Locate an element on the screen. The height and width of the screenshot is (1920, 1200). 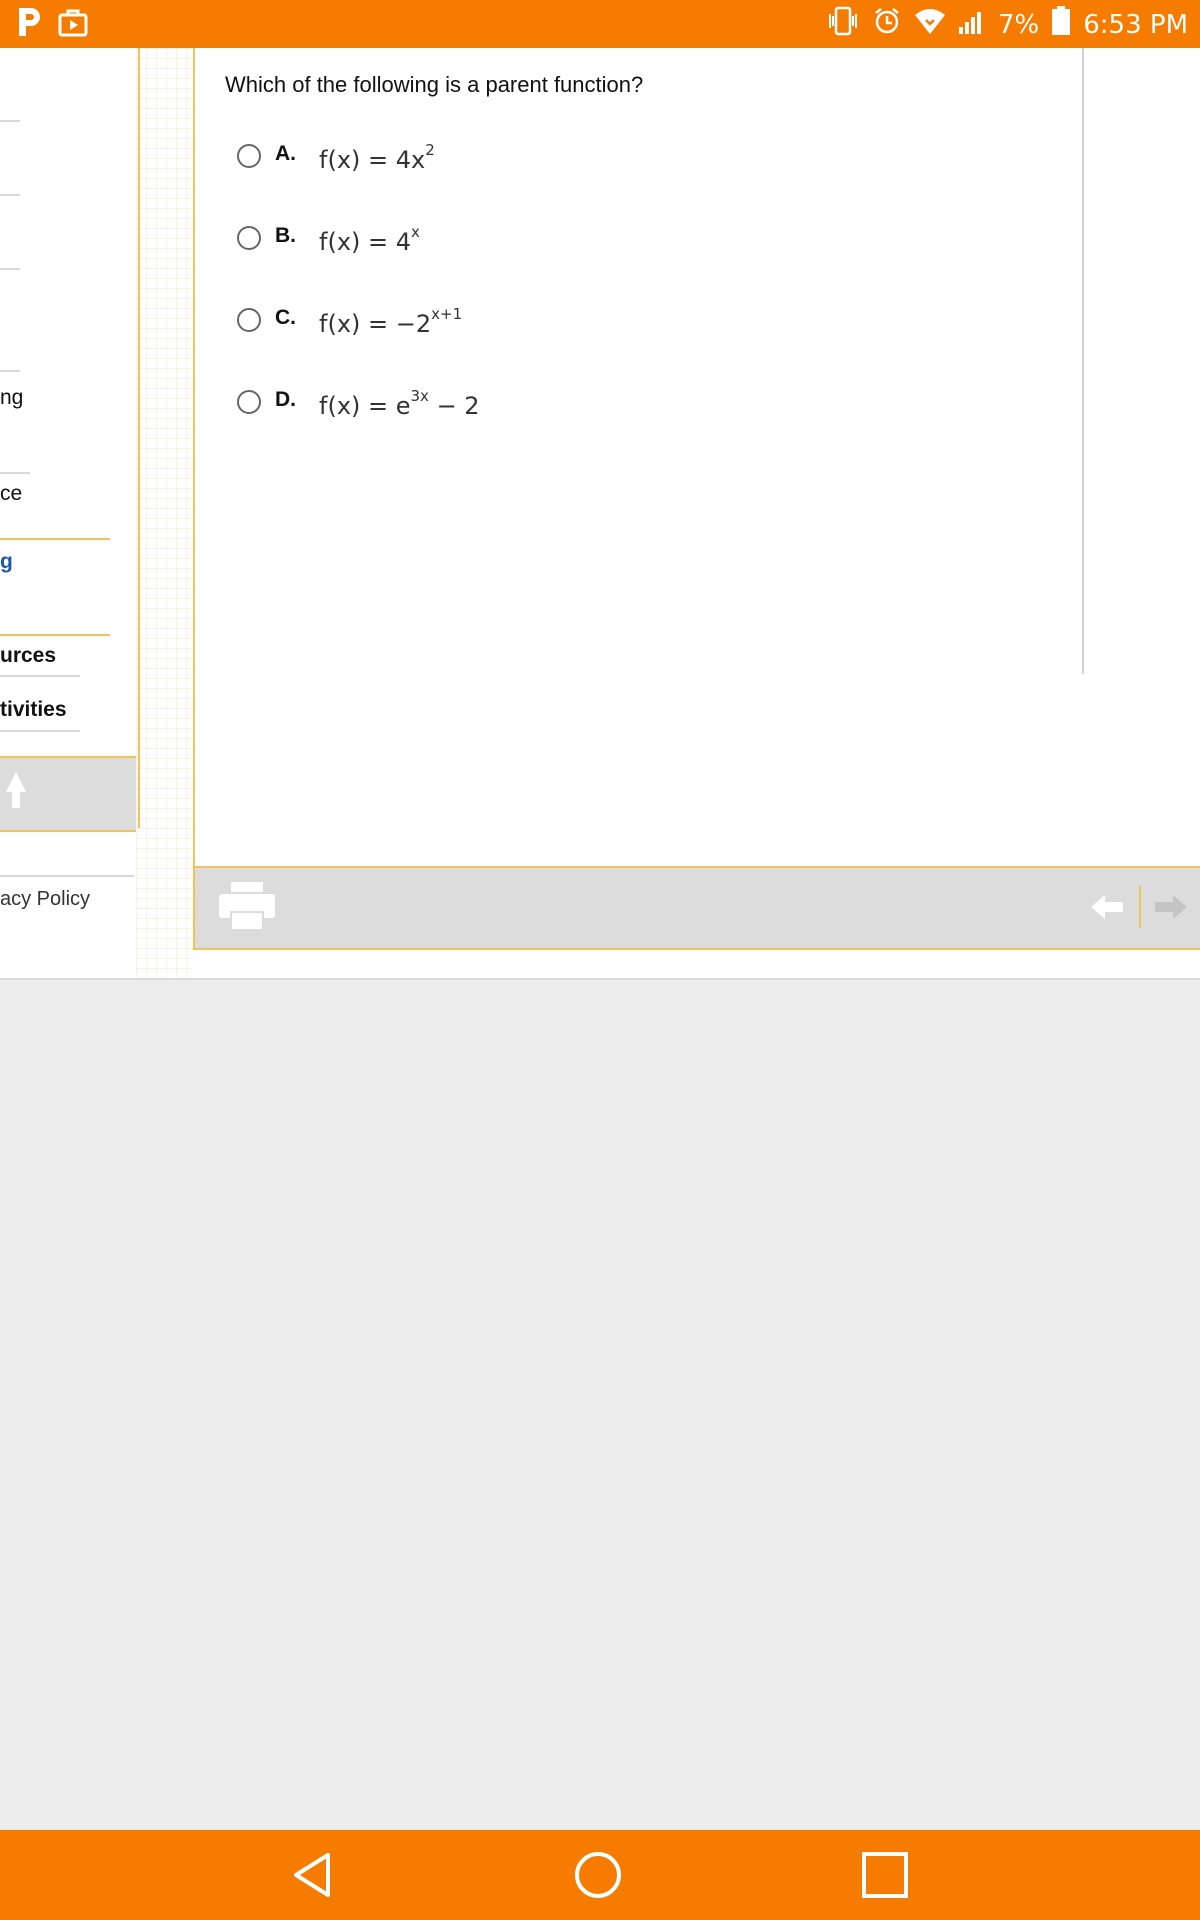
right-arrow-icon is located at coordinates (1171, 907).